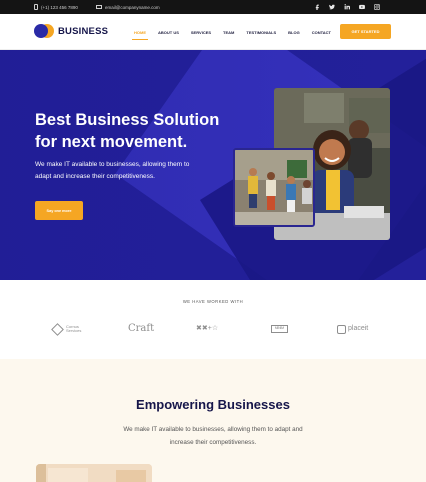 The width and height of the screenshot is (426, 482). Describe the element at coordinates (213, 7) in the screenshot. I see `top-bar: (+1) 123 456 7890 email@companyname.com` at that location.